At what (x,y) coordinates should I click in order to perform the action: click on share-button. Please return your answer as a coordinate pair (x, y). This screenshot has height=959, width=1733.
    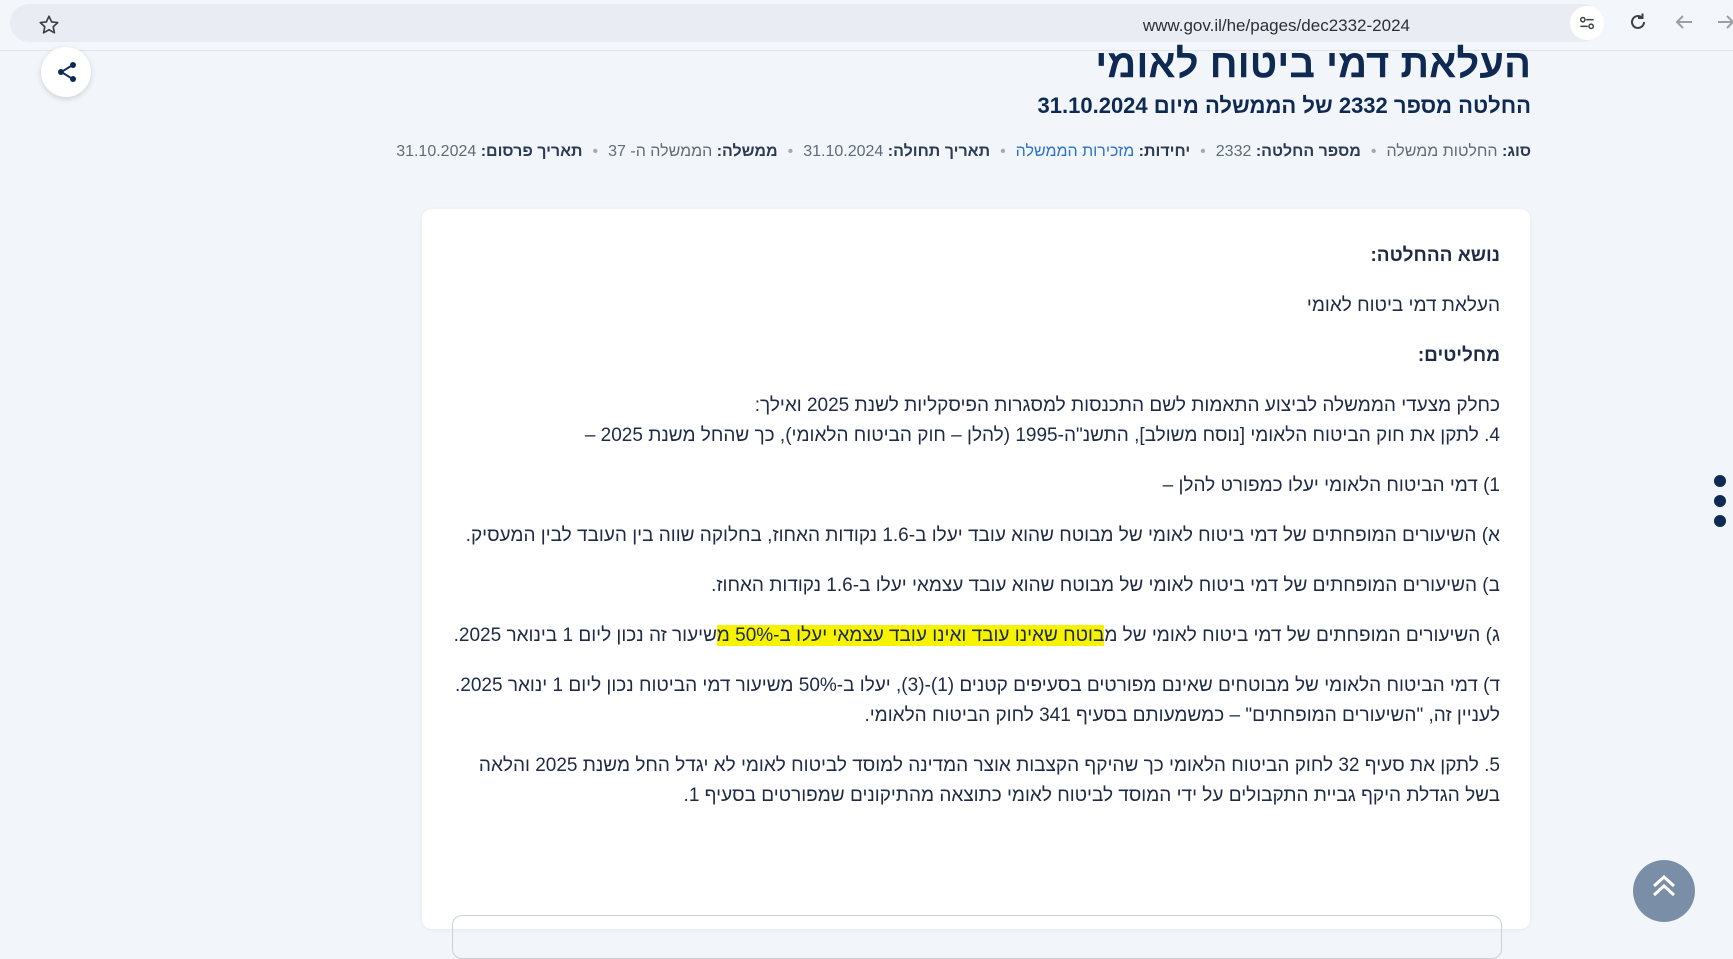
    Looking at the image, I should click on (66, 72).